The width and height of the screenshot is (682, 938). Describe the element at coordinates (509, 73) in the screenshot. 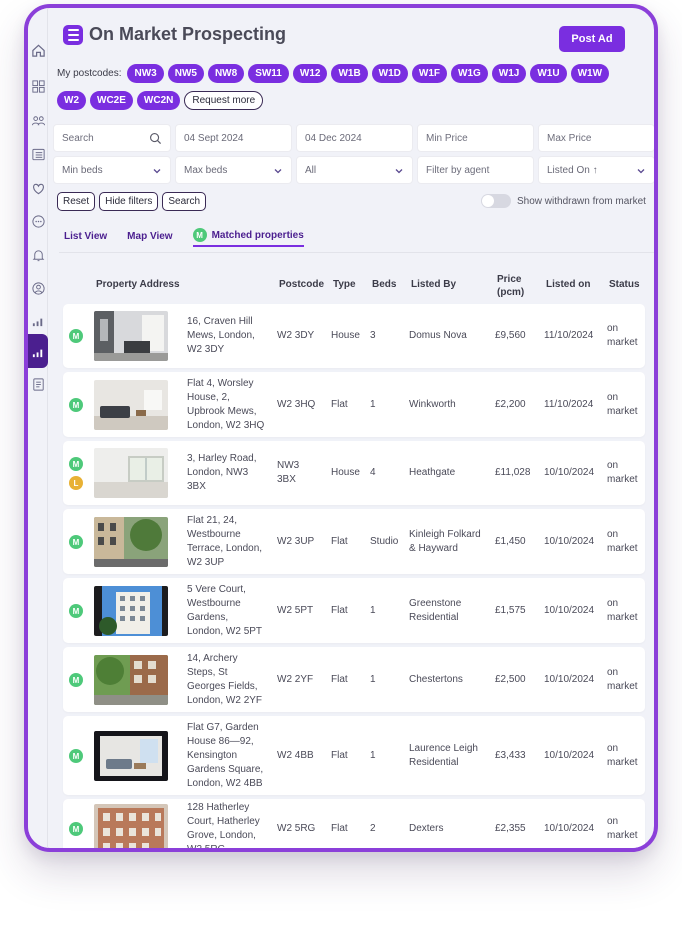

I see `postcode-chip: W1J` at that location.